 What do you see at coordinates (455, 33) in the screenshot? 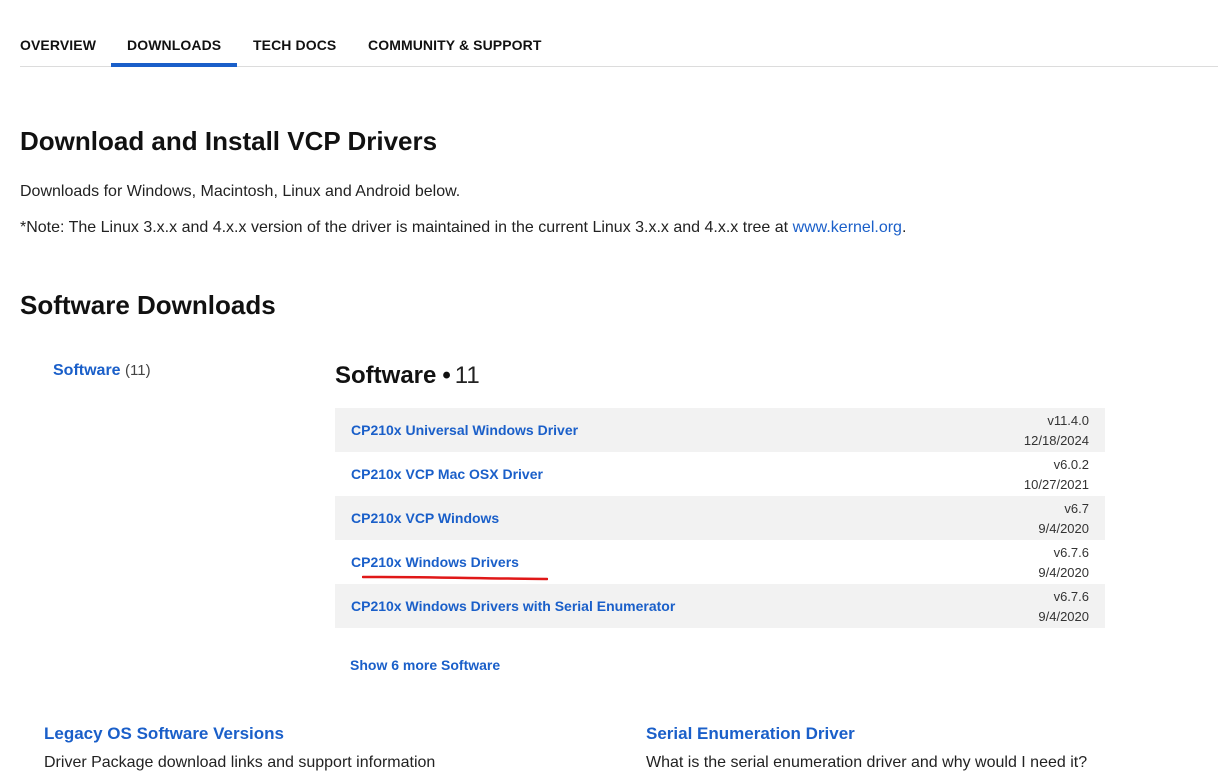
I see `tab-community-support: COMMUNITY & SUPPORT` at bounding box center [455, 33].